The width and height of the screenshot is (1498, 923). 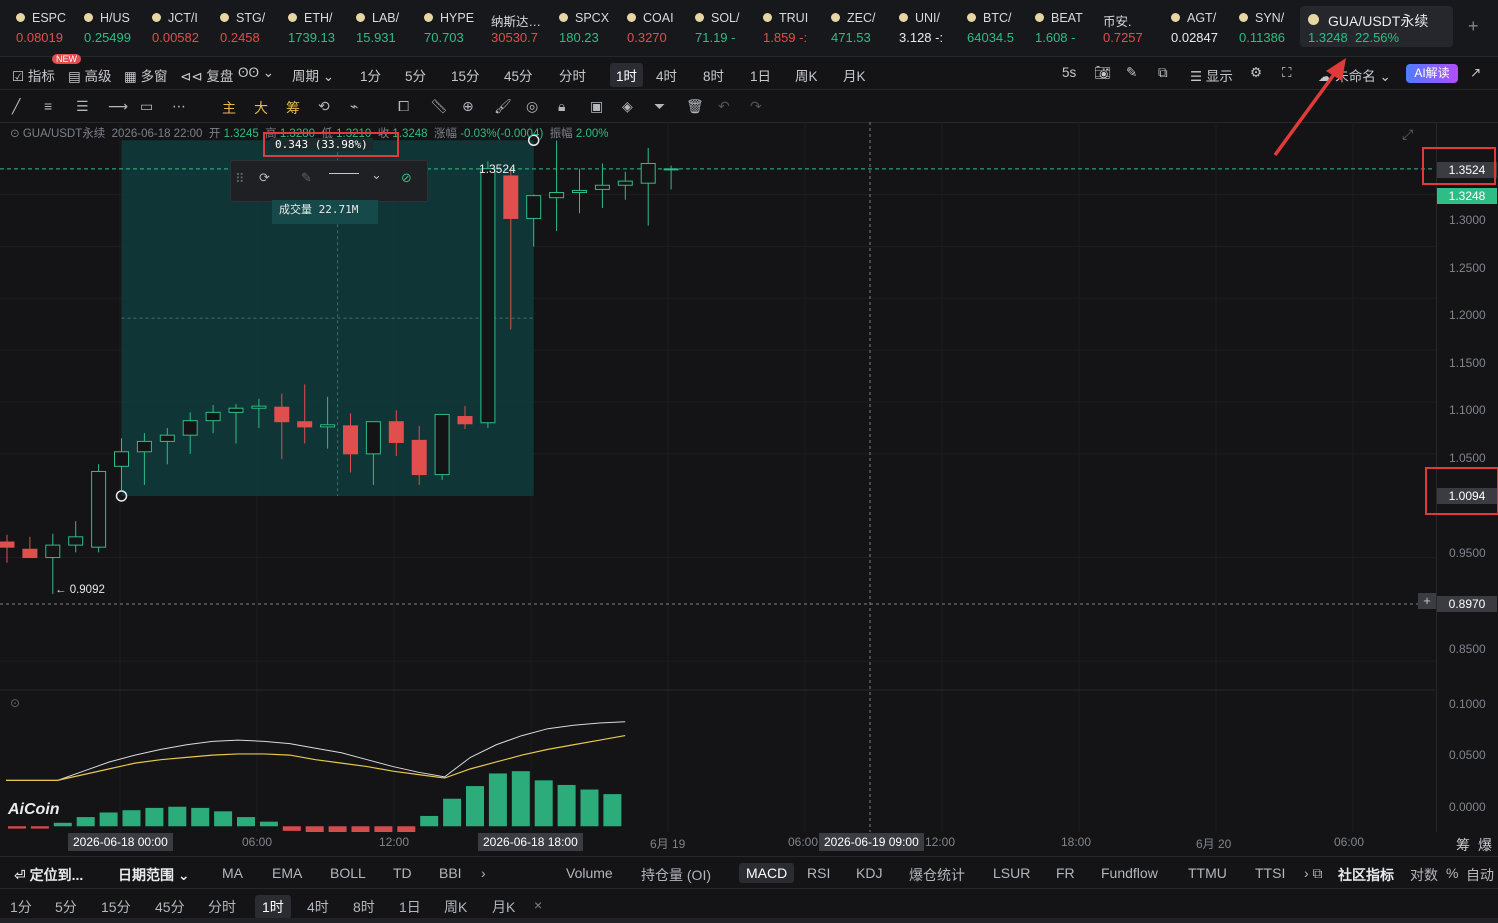 What do you see at coordinates (1211, 75) in the screenshot?
I see `display-button: ☰ 显示` at bounding box center [1211, 75].